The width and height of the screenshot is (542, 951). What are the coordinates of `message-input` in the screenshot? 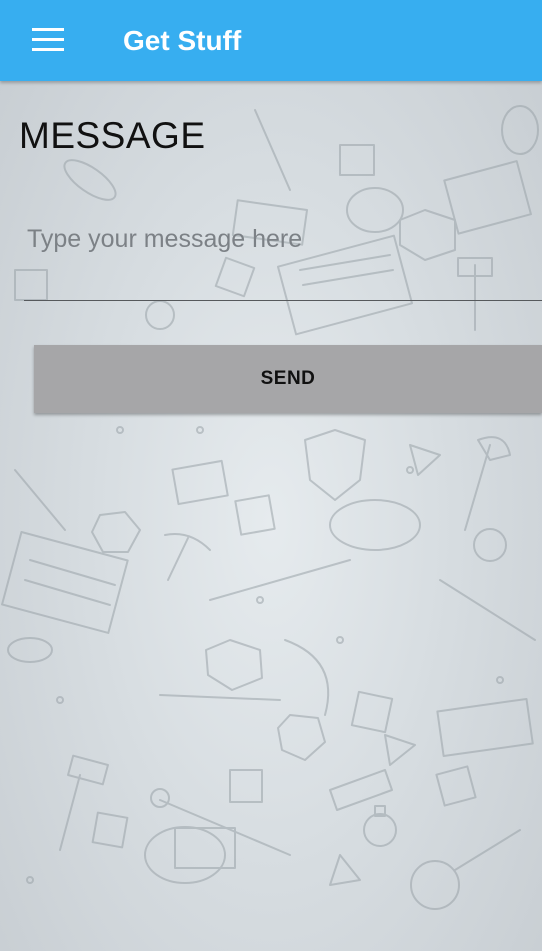 It's located at (283, 239).